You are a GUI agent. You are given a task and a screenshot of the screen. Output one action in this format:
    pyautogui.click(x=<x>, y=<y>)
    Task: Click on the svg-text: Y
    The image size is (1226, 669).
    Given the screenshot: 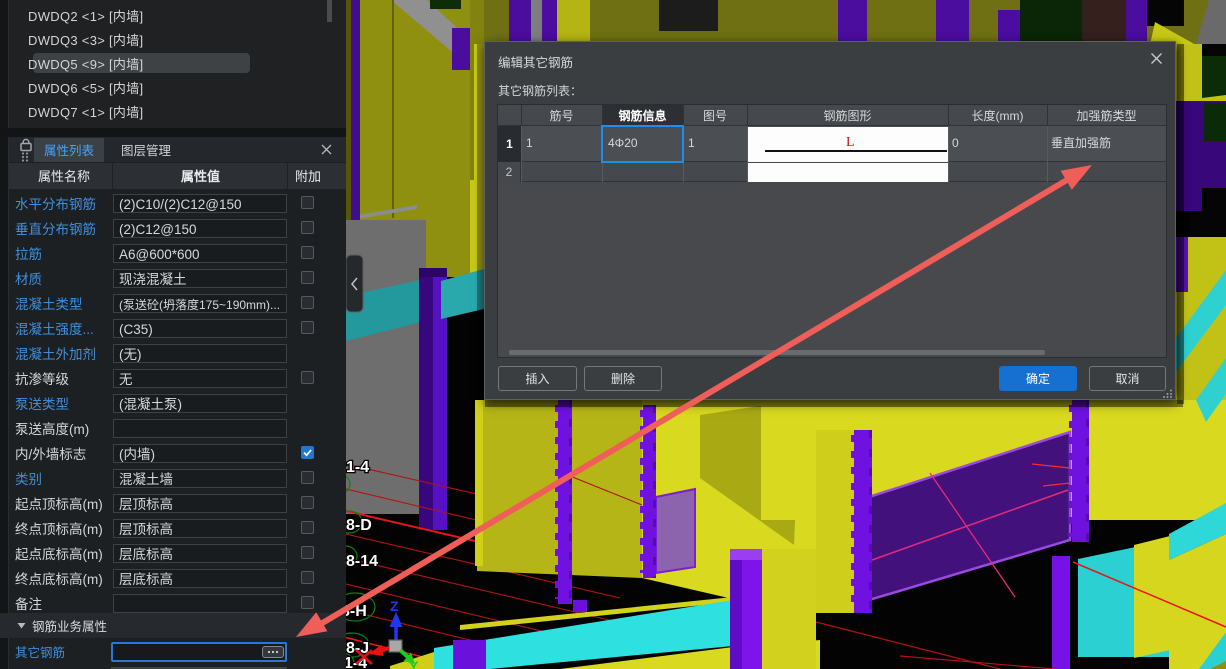 What is the action you would take?
    pyautogui.click(x=414, y=663)
    